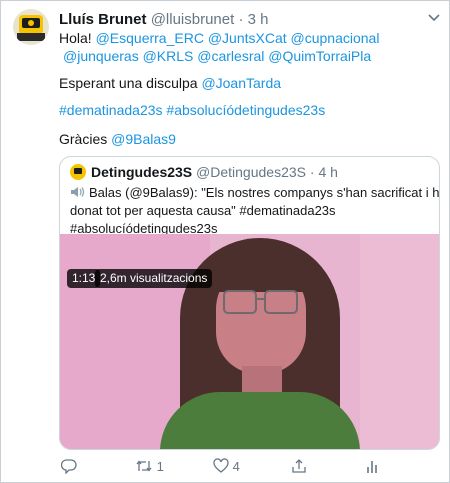  Describe the element at coordinates (85, 139) in the screenshot. I see `thanks-text: Gràcies` at that location.